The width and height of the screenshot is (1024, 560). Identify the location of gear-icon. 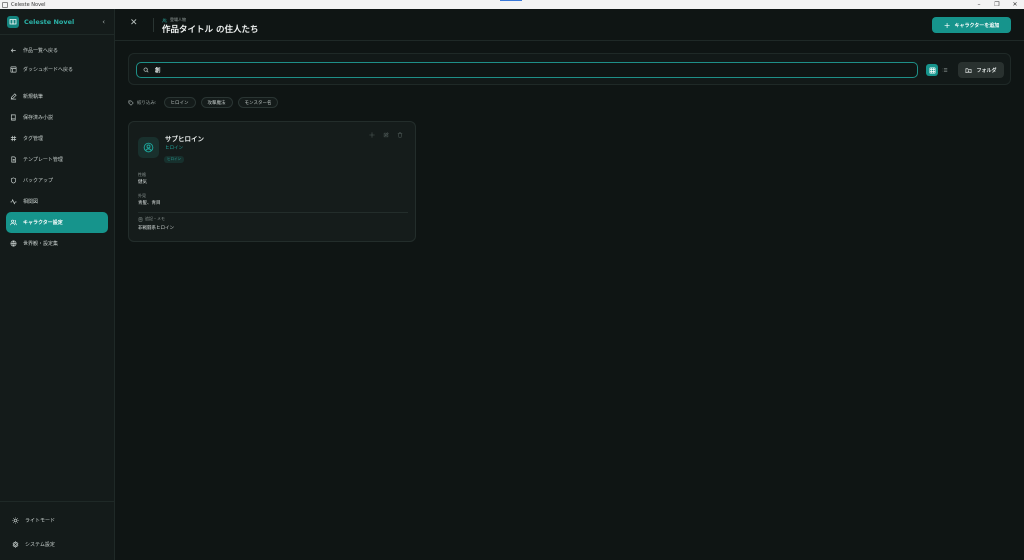
(15, 544).